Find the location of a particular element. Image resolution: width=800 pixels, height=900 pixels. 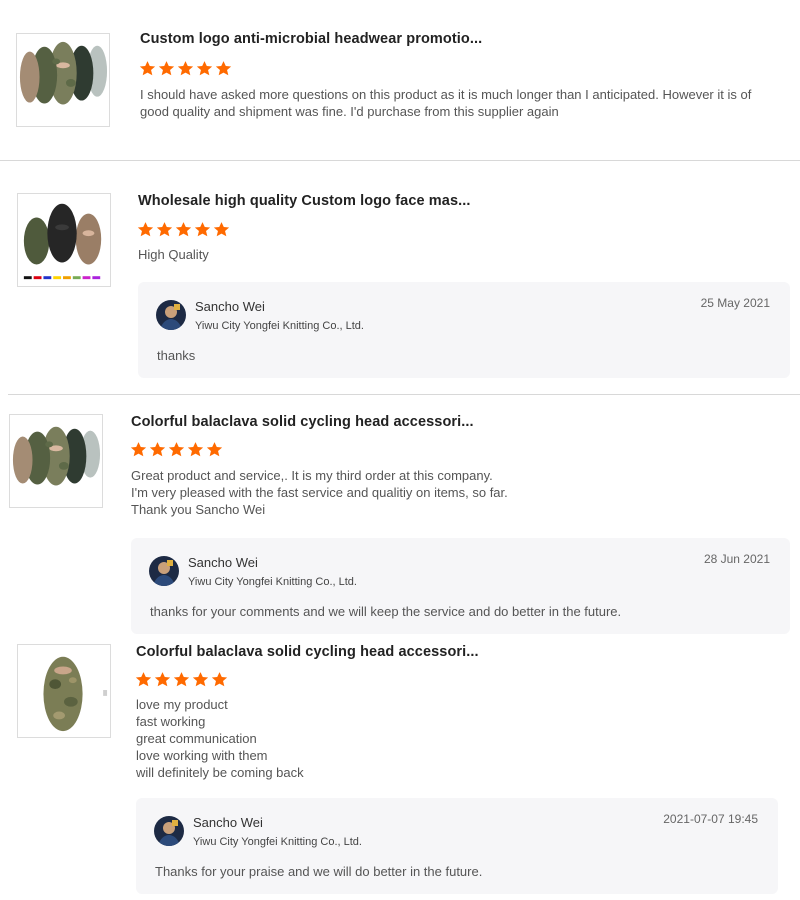

reply-date: 28 Jun 2021 is located at coordinates (736, 559).